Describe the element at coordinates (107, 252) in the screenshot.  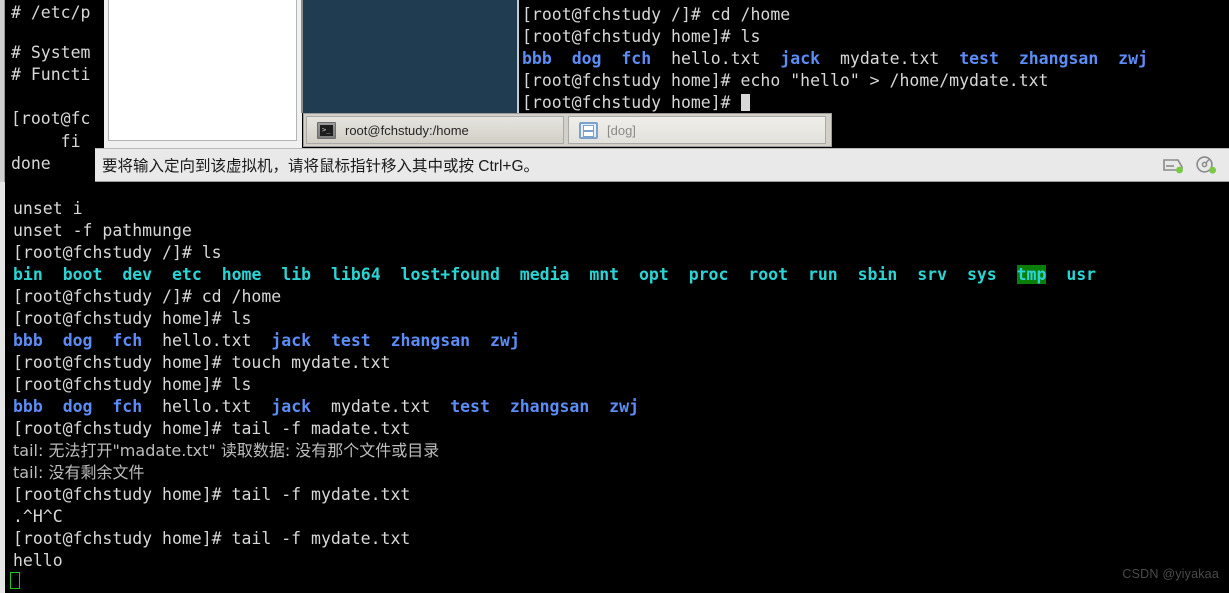
I see `mt-prompt: [root@fchstudy /]#` at that location.